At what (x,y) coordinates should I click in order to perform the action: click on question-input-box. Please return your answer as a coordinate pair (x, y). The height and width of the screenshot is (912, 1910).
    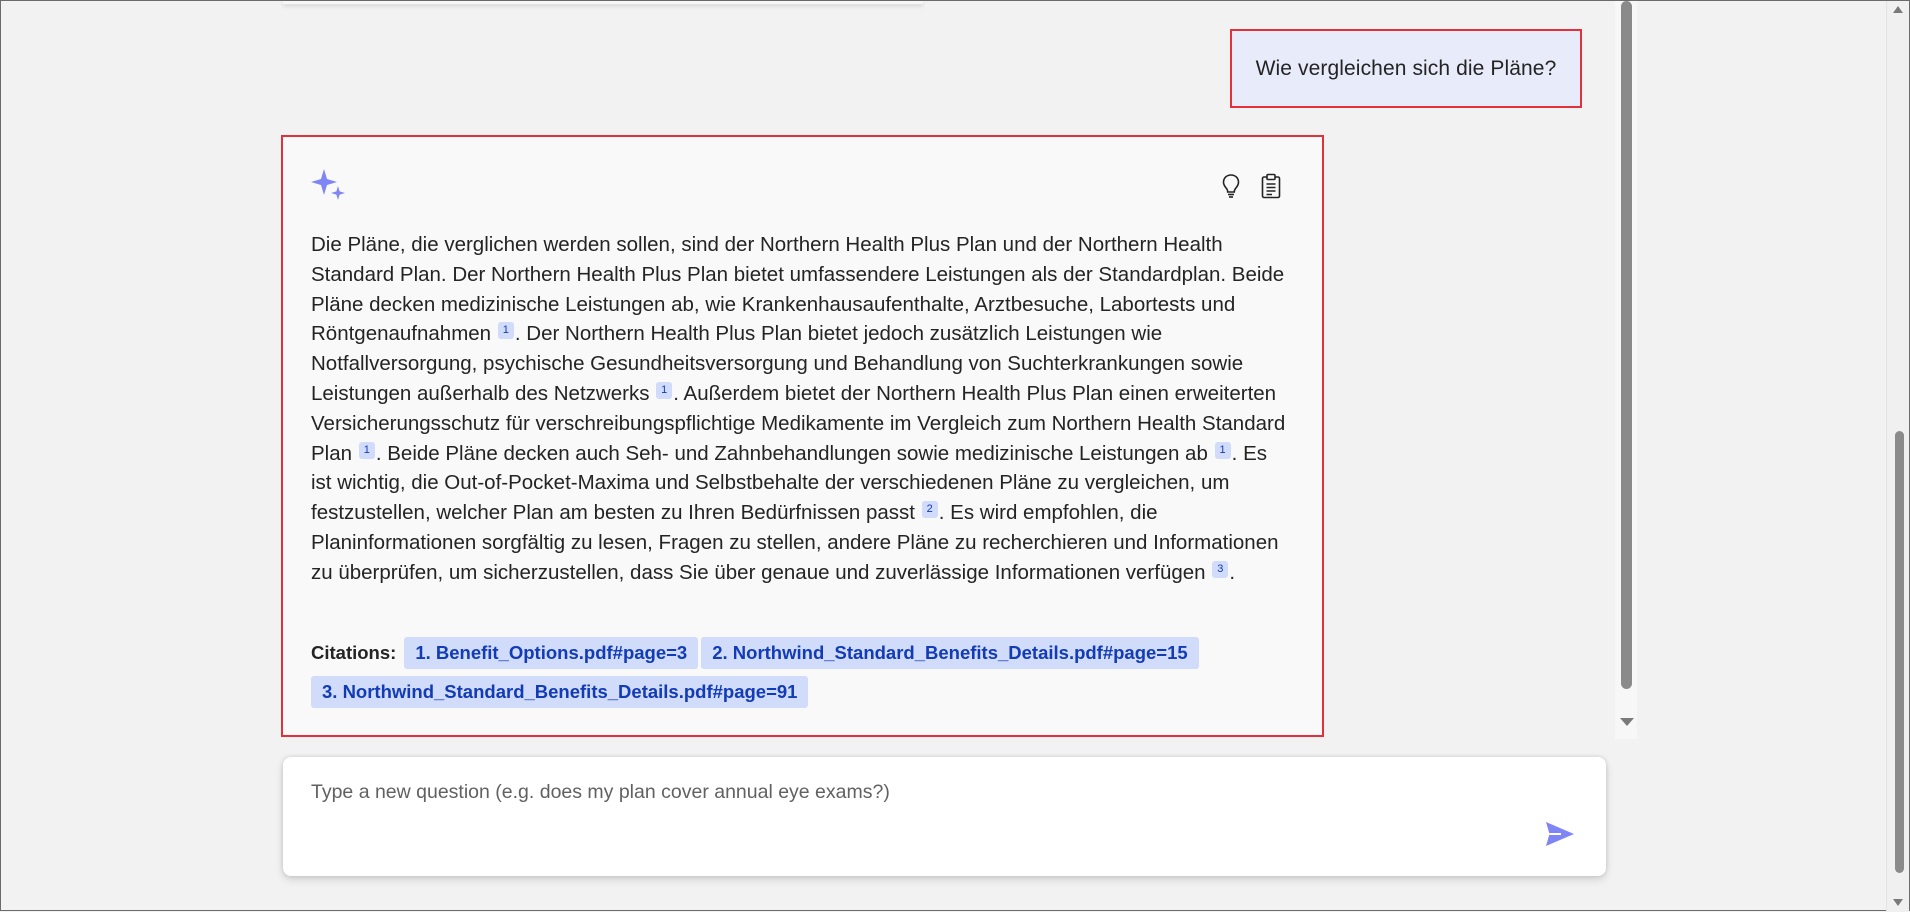
    Looking at the image, I should click on (944, 816).